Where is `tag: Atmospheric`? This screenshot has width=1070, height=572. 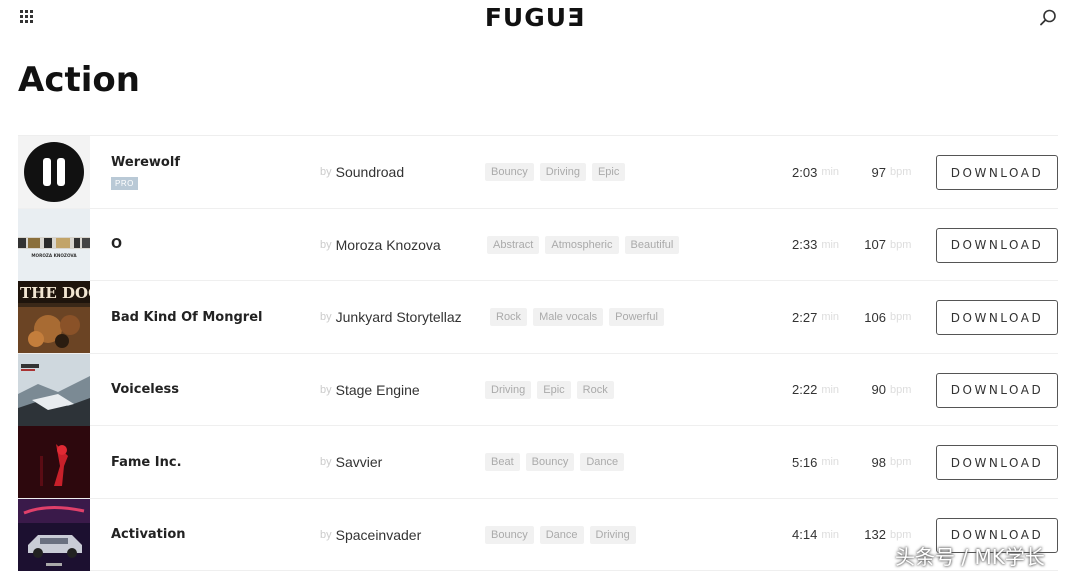 tag: Atmospheric is located at coordinates (582, 244).